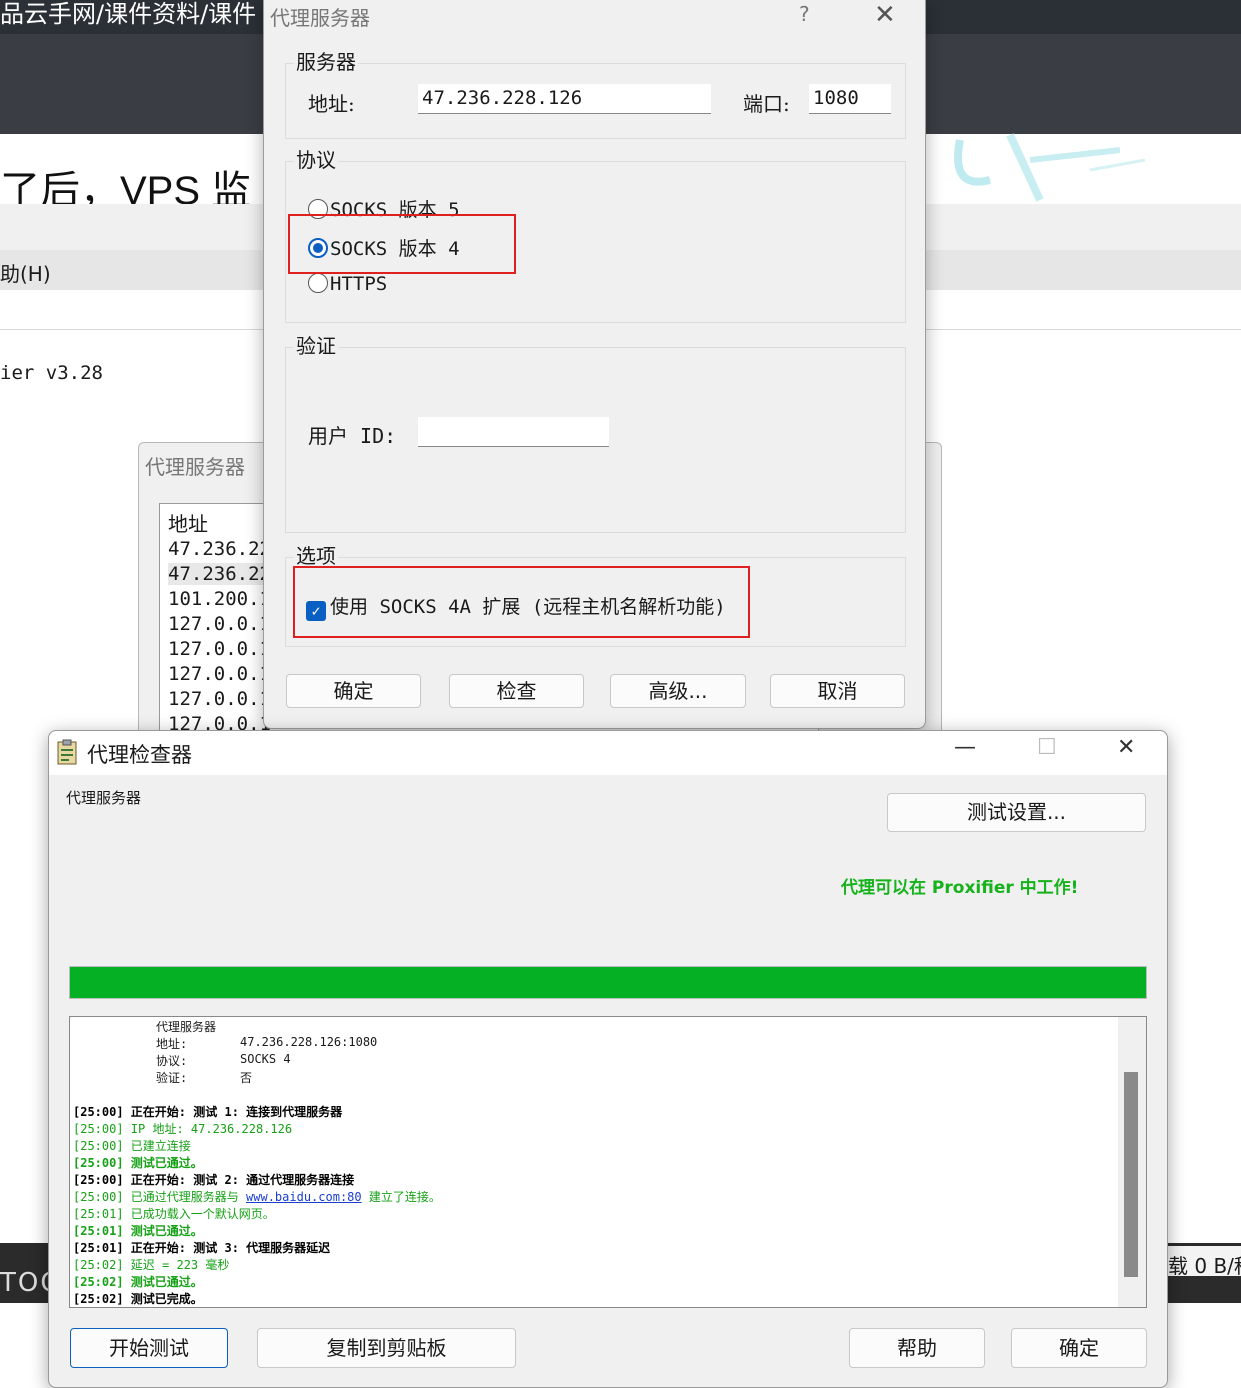 The image size is (1241, 1388). I want to click on log-line-text: [25:00] 已通过代理服务器与, so click(160, 1197).